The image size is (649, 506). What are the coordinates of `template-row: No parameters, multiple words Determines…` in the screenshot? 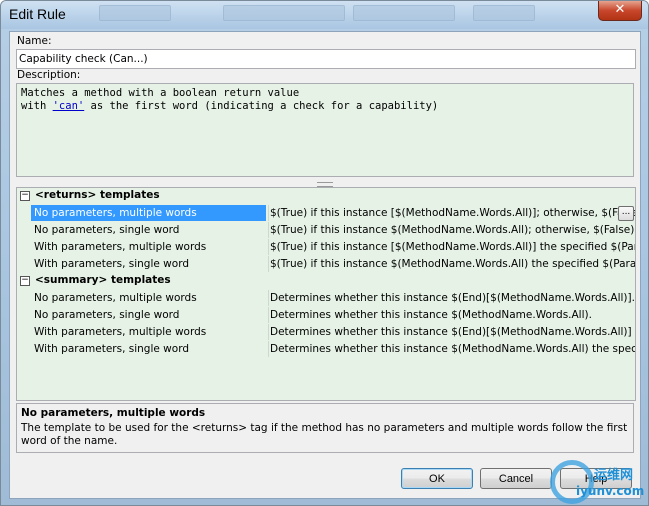 It's located at (326, 298).